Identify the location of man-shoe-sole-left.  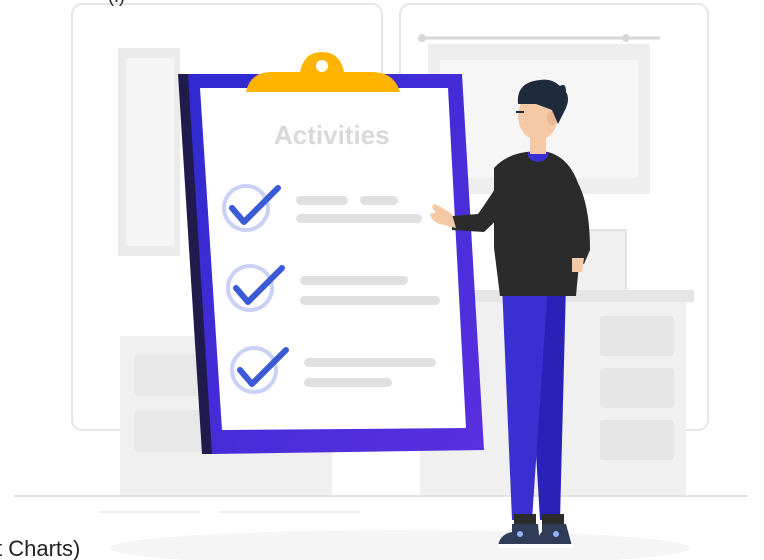
(519, 546).